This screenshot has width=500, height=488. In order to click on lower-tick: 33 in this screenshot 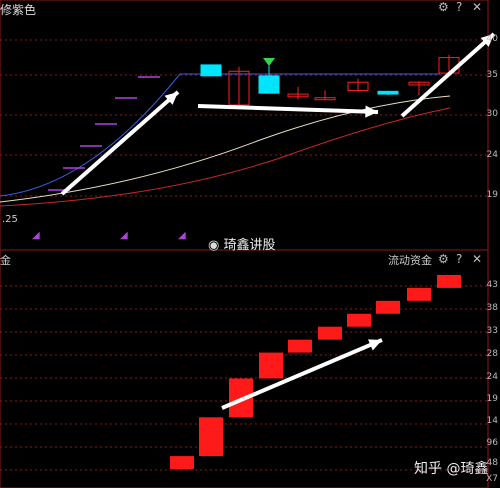, I will do `click(492, 331)`.